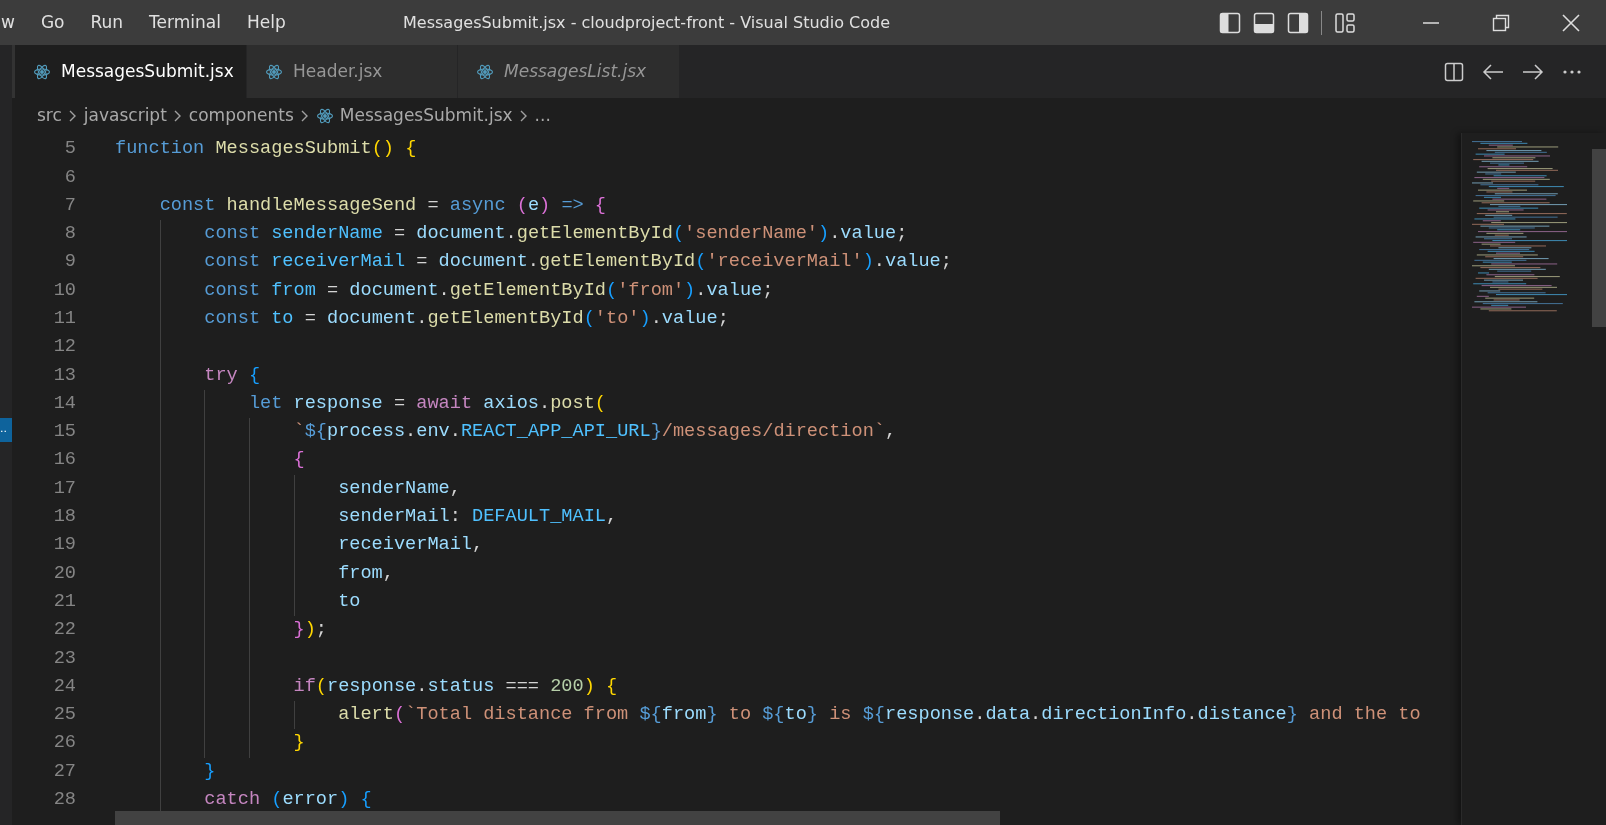  Describe the element at coordinates (879, 715) in the screenshot. I see `code-line: alert(`Total distance from ${from} to ${to} is ${response.data.directionInfo.distance} and the to` at that location.